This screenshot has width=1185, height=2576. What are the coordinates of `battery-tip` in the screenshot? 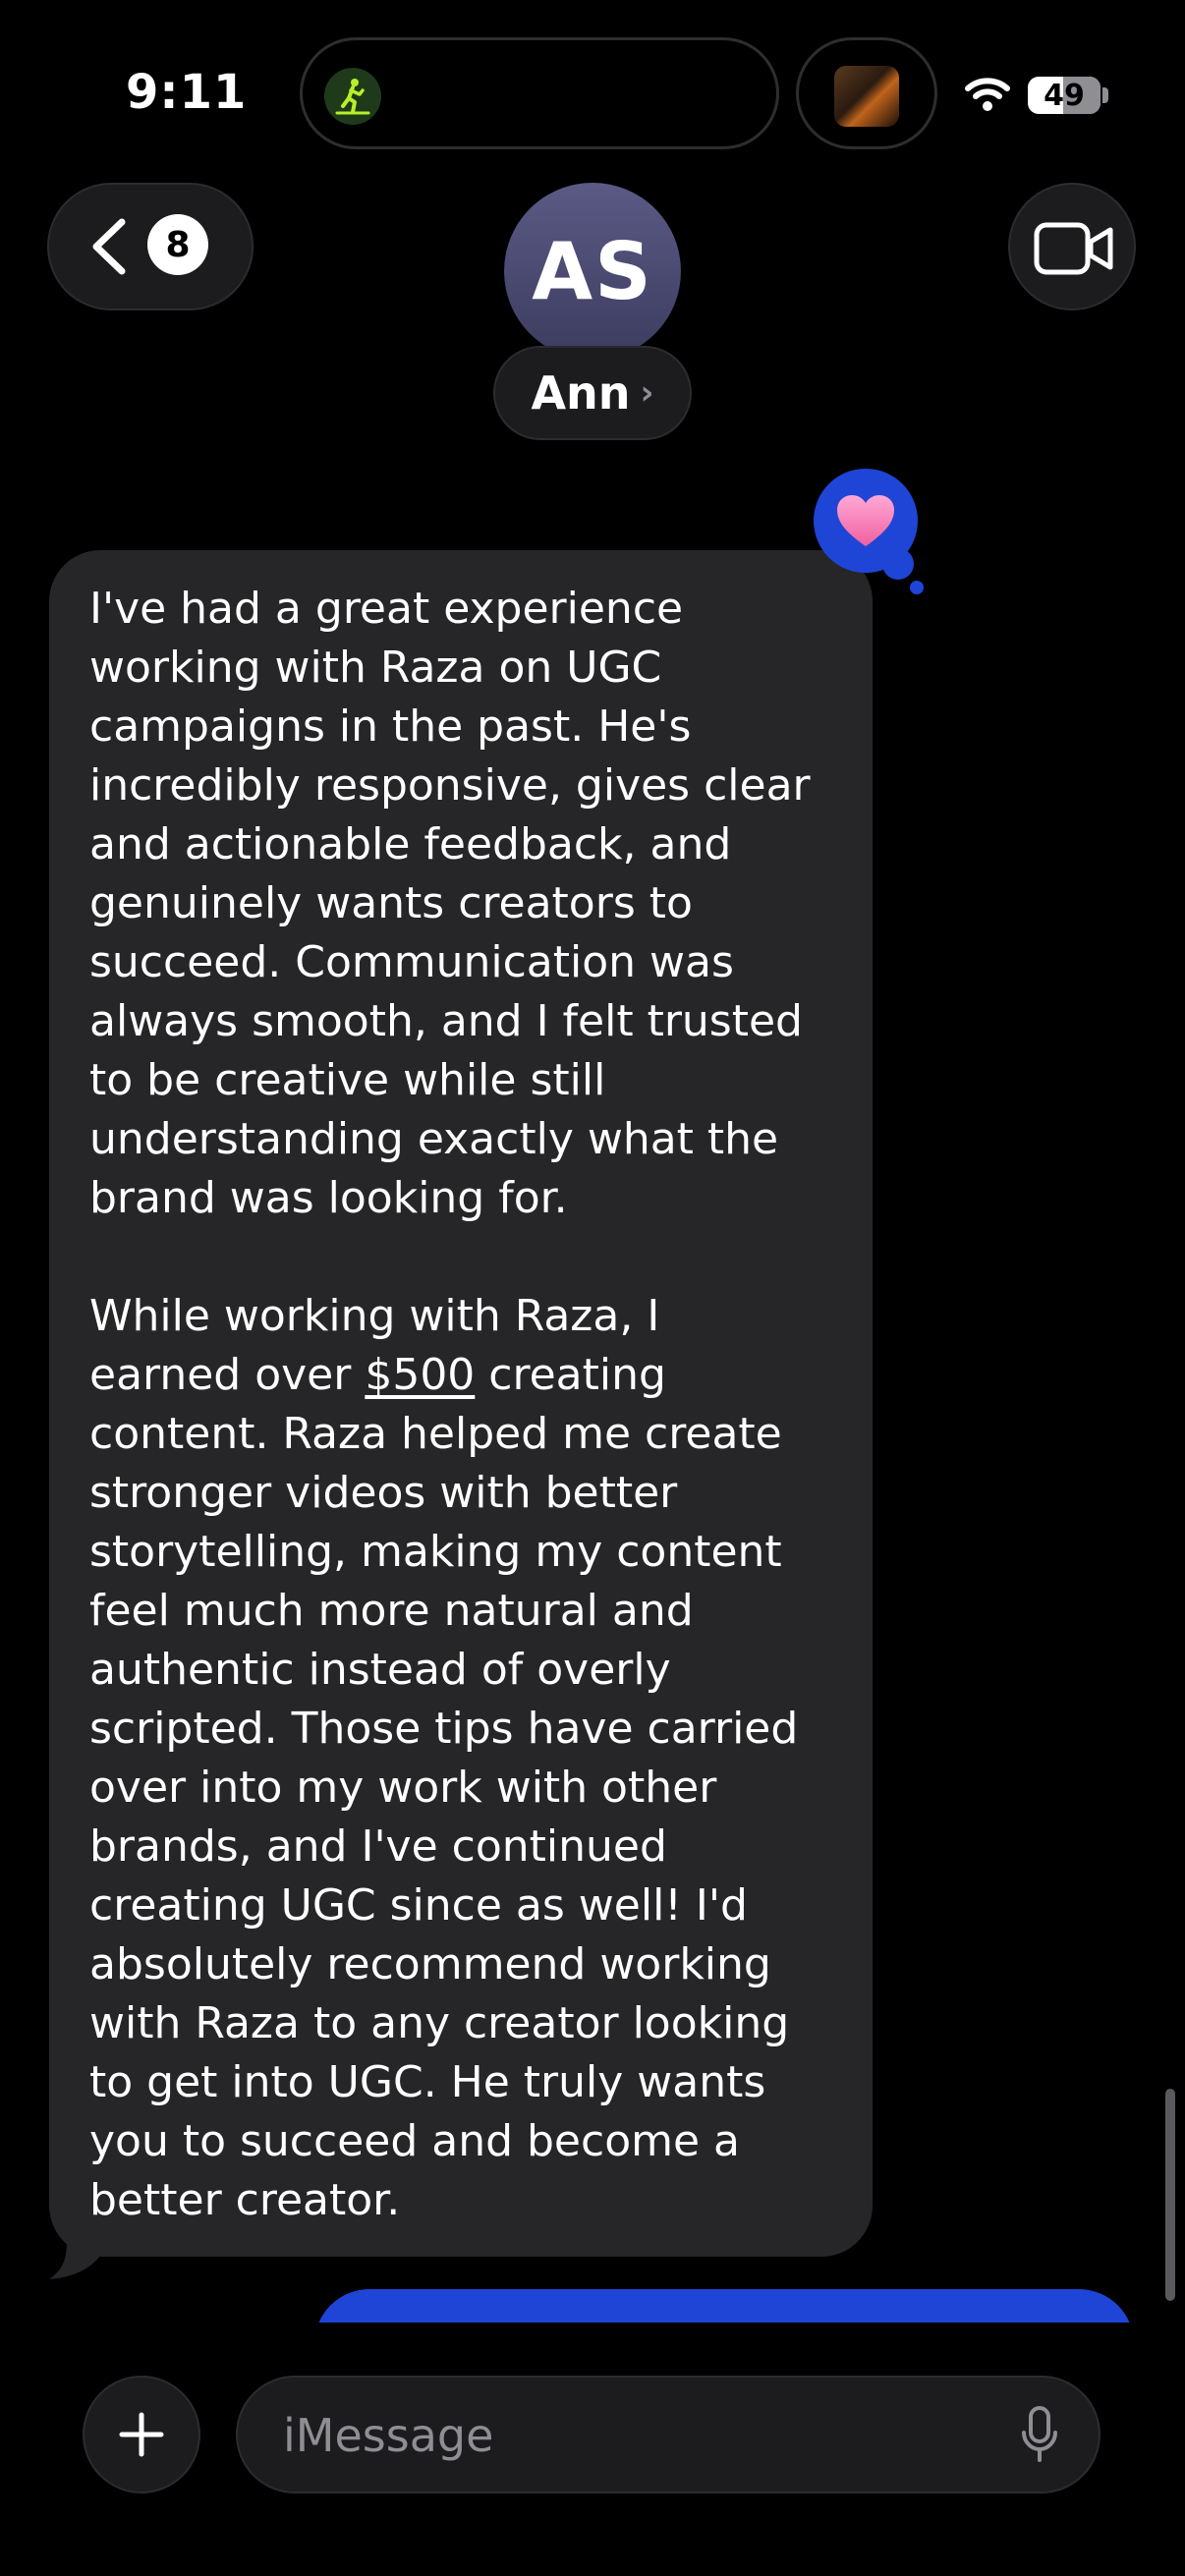 It's located at (1105, 95).